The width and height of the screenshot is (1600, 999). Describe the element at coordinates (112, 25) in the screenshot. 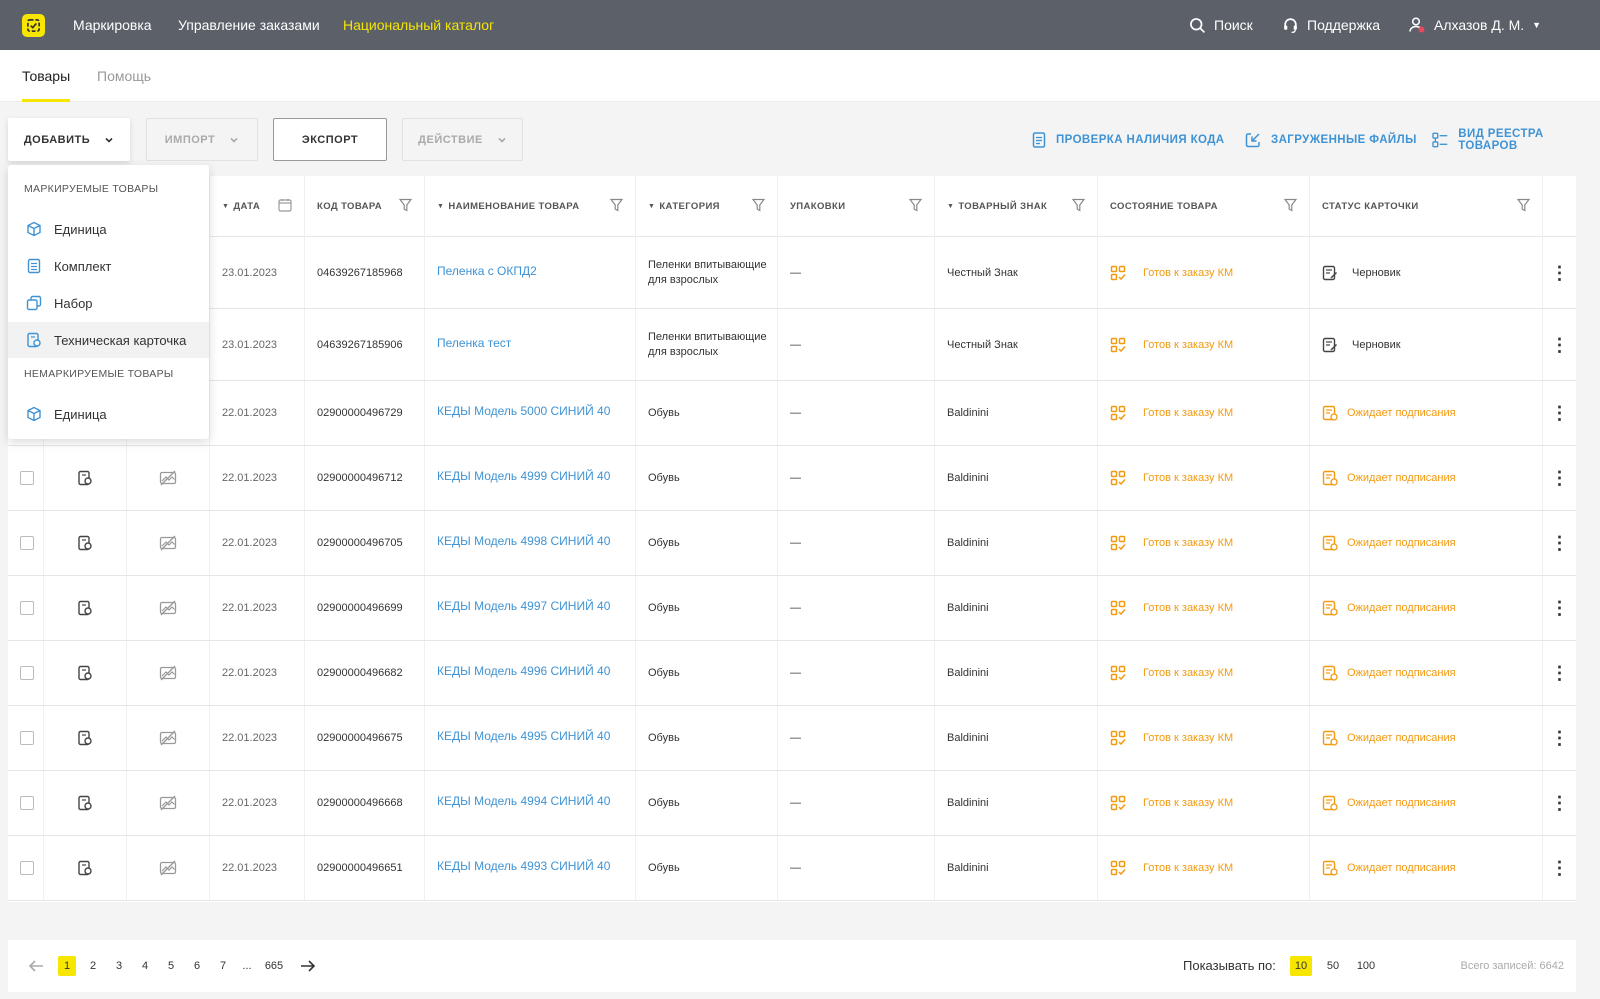

I see `nav-marking: Маркировка` at that location.